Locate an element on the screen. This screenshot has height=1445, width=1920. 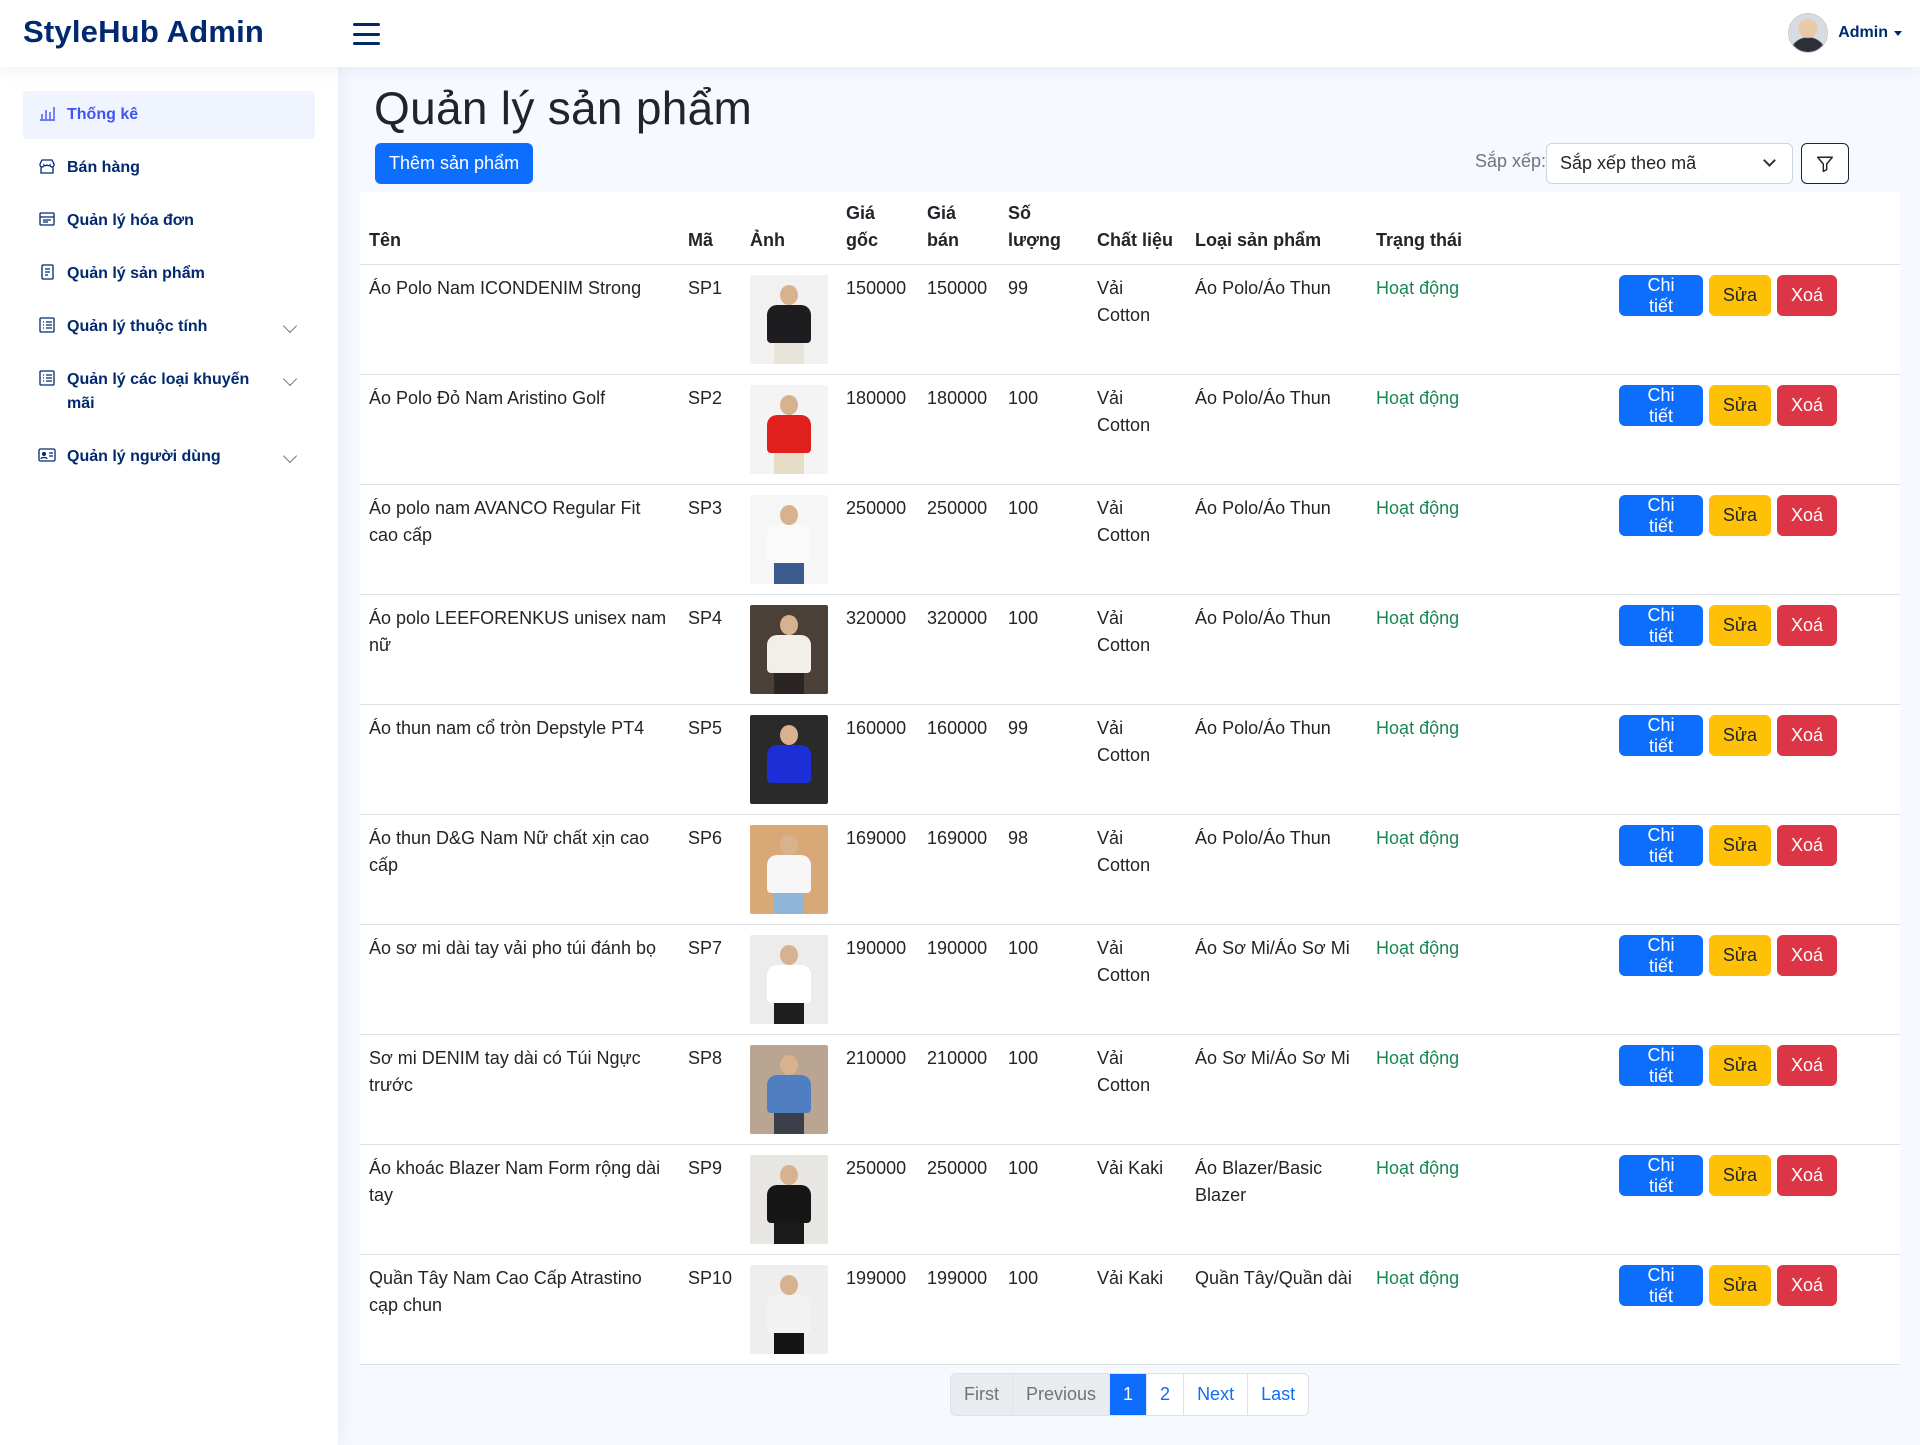
table-cell: Áo Polo Nam ICONDENIM Strong is located at coordinates (519, 319).